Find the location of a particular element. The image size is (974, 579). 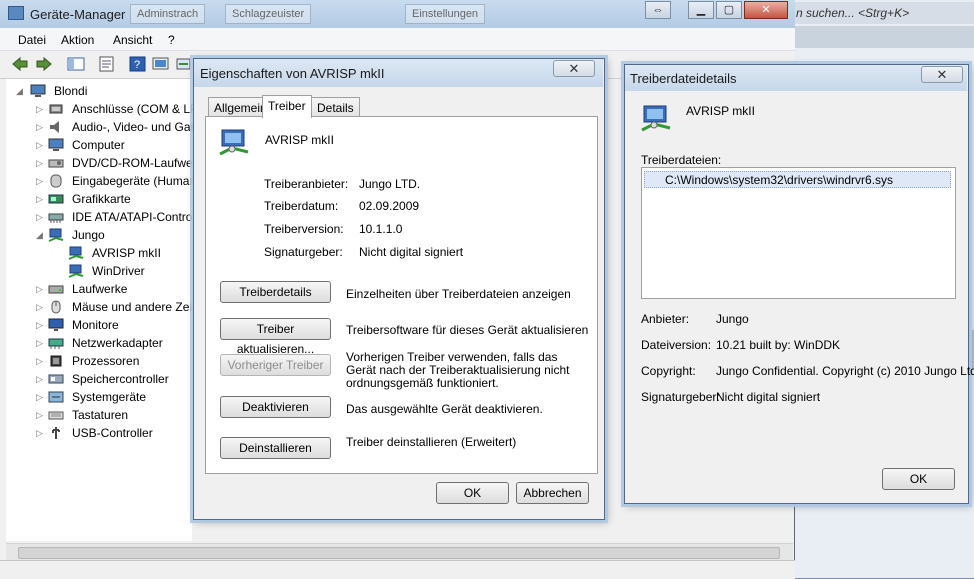

provider-value: Jungo is located at coordinates (732, 319).